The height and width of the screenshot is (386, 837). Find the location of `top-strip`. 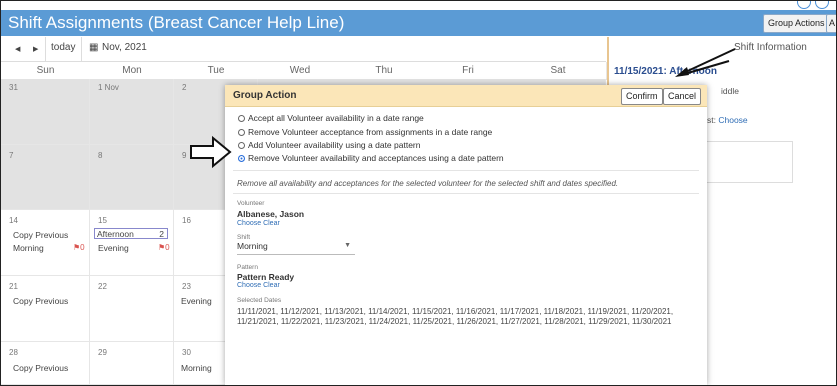

top-strip is located at coordinates (418, 5).